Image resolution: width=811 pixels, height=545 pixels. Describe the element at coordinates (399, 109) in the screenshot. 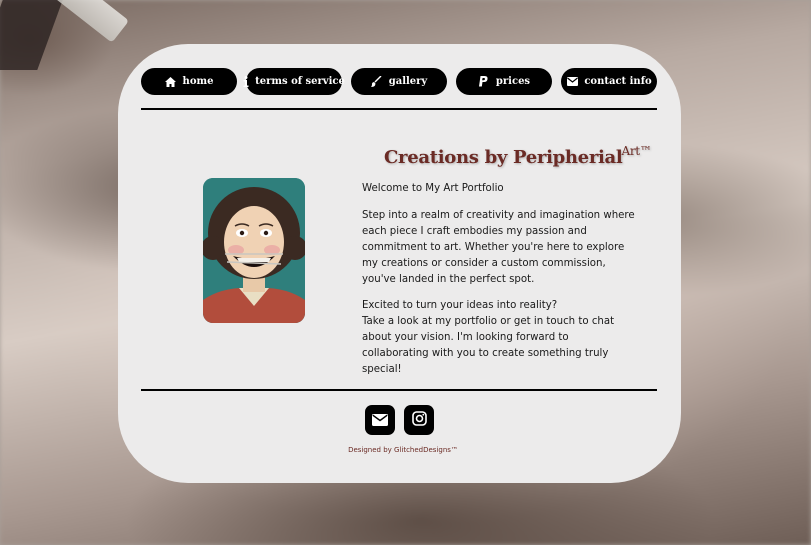

I see `top-divider` at that location.